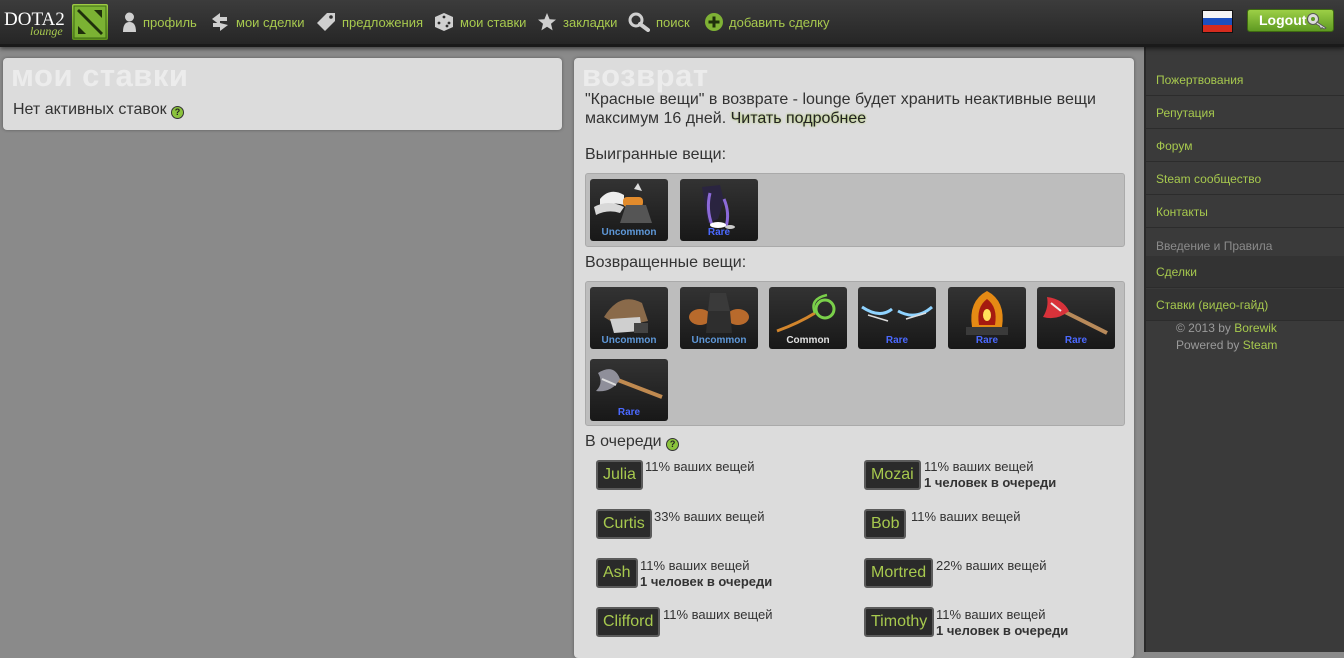 The height and width of the screenshot is (658, 1344). What do you see at coordinates (799, 118) in the screenshot?
I see `read-more-link: Читать подробнее` at bounding box center [799, 118].